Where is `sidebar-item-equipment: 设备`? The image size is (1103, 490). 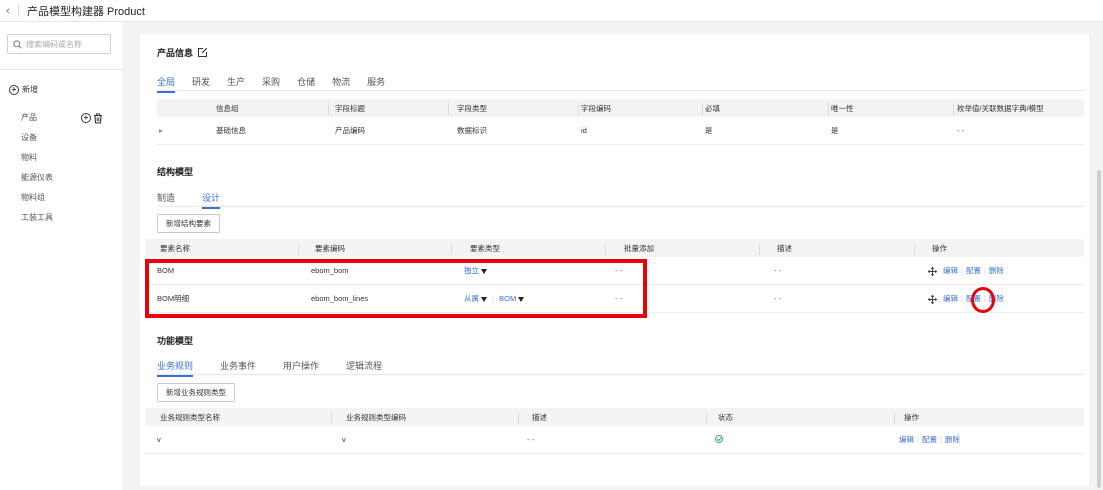 sidebar-item-equipment: 设备 is located at coordinates (37, 142).